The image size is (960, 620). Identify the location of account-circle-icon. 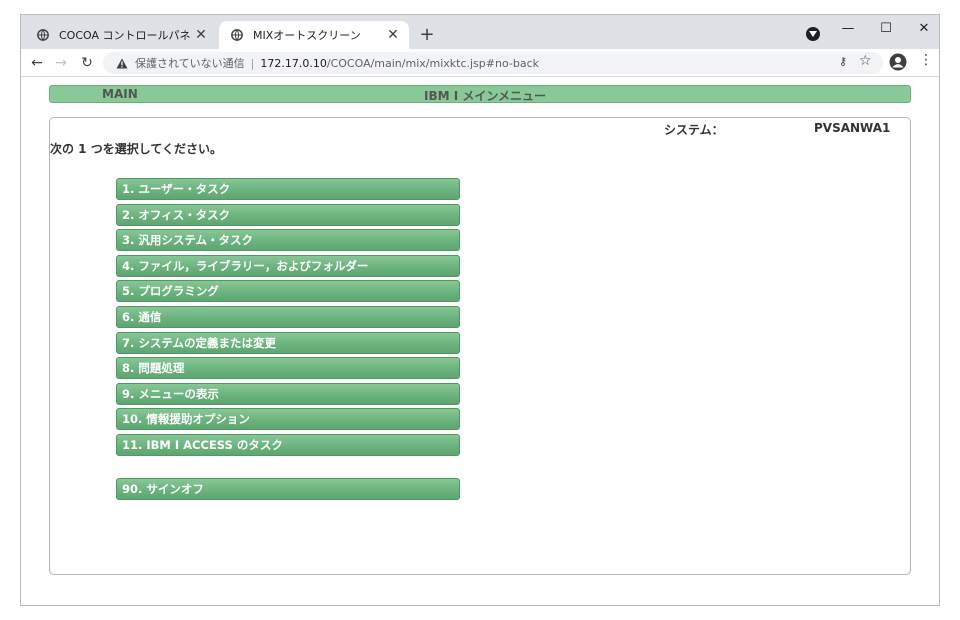
(898, 62).